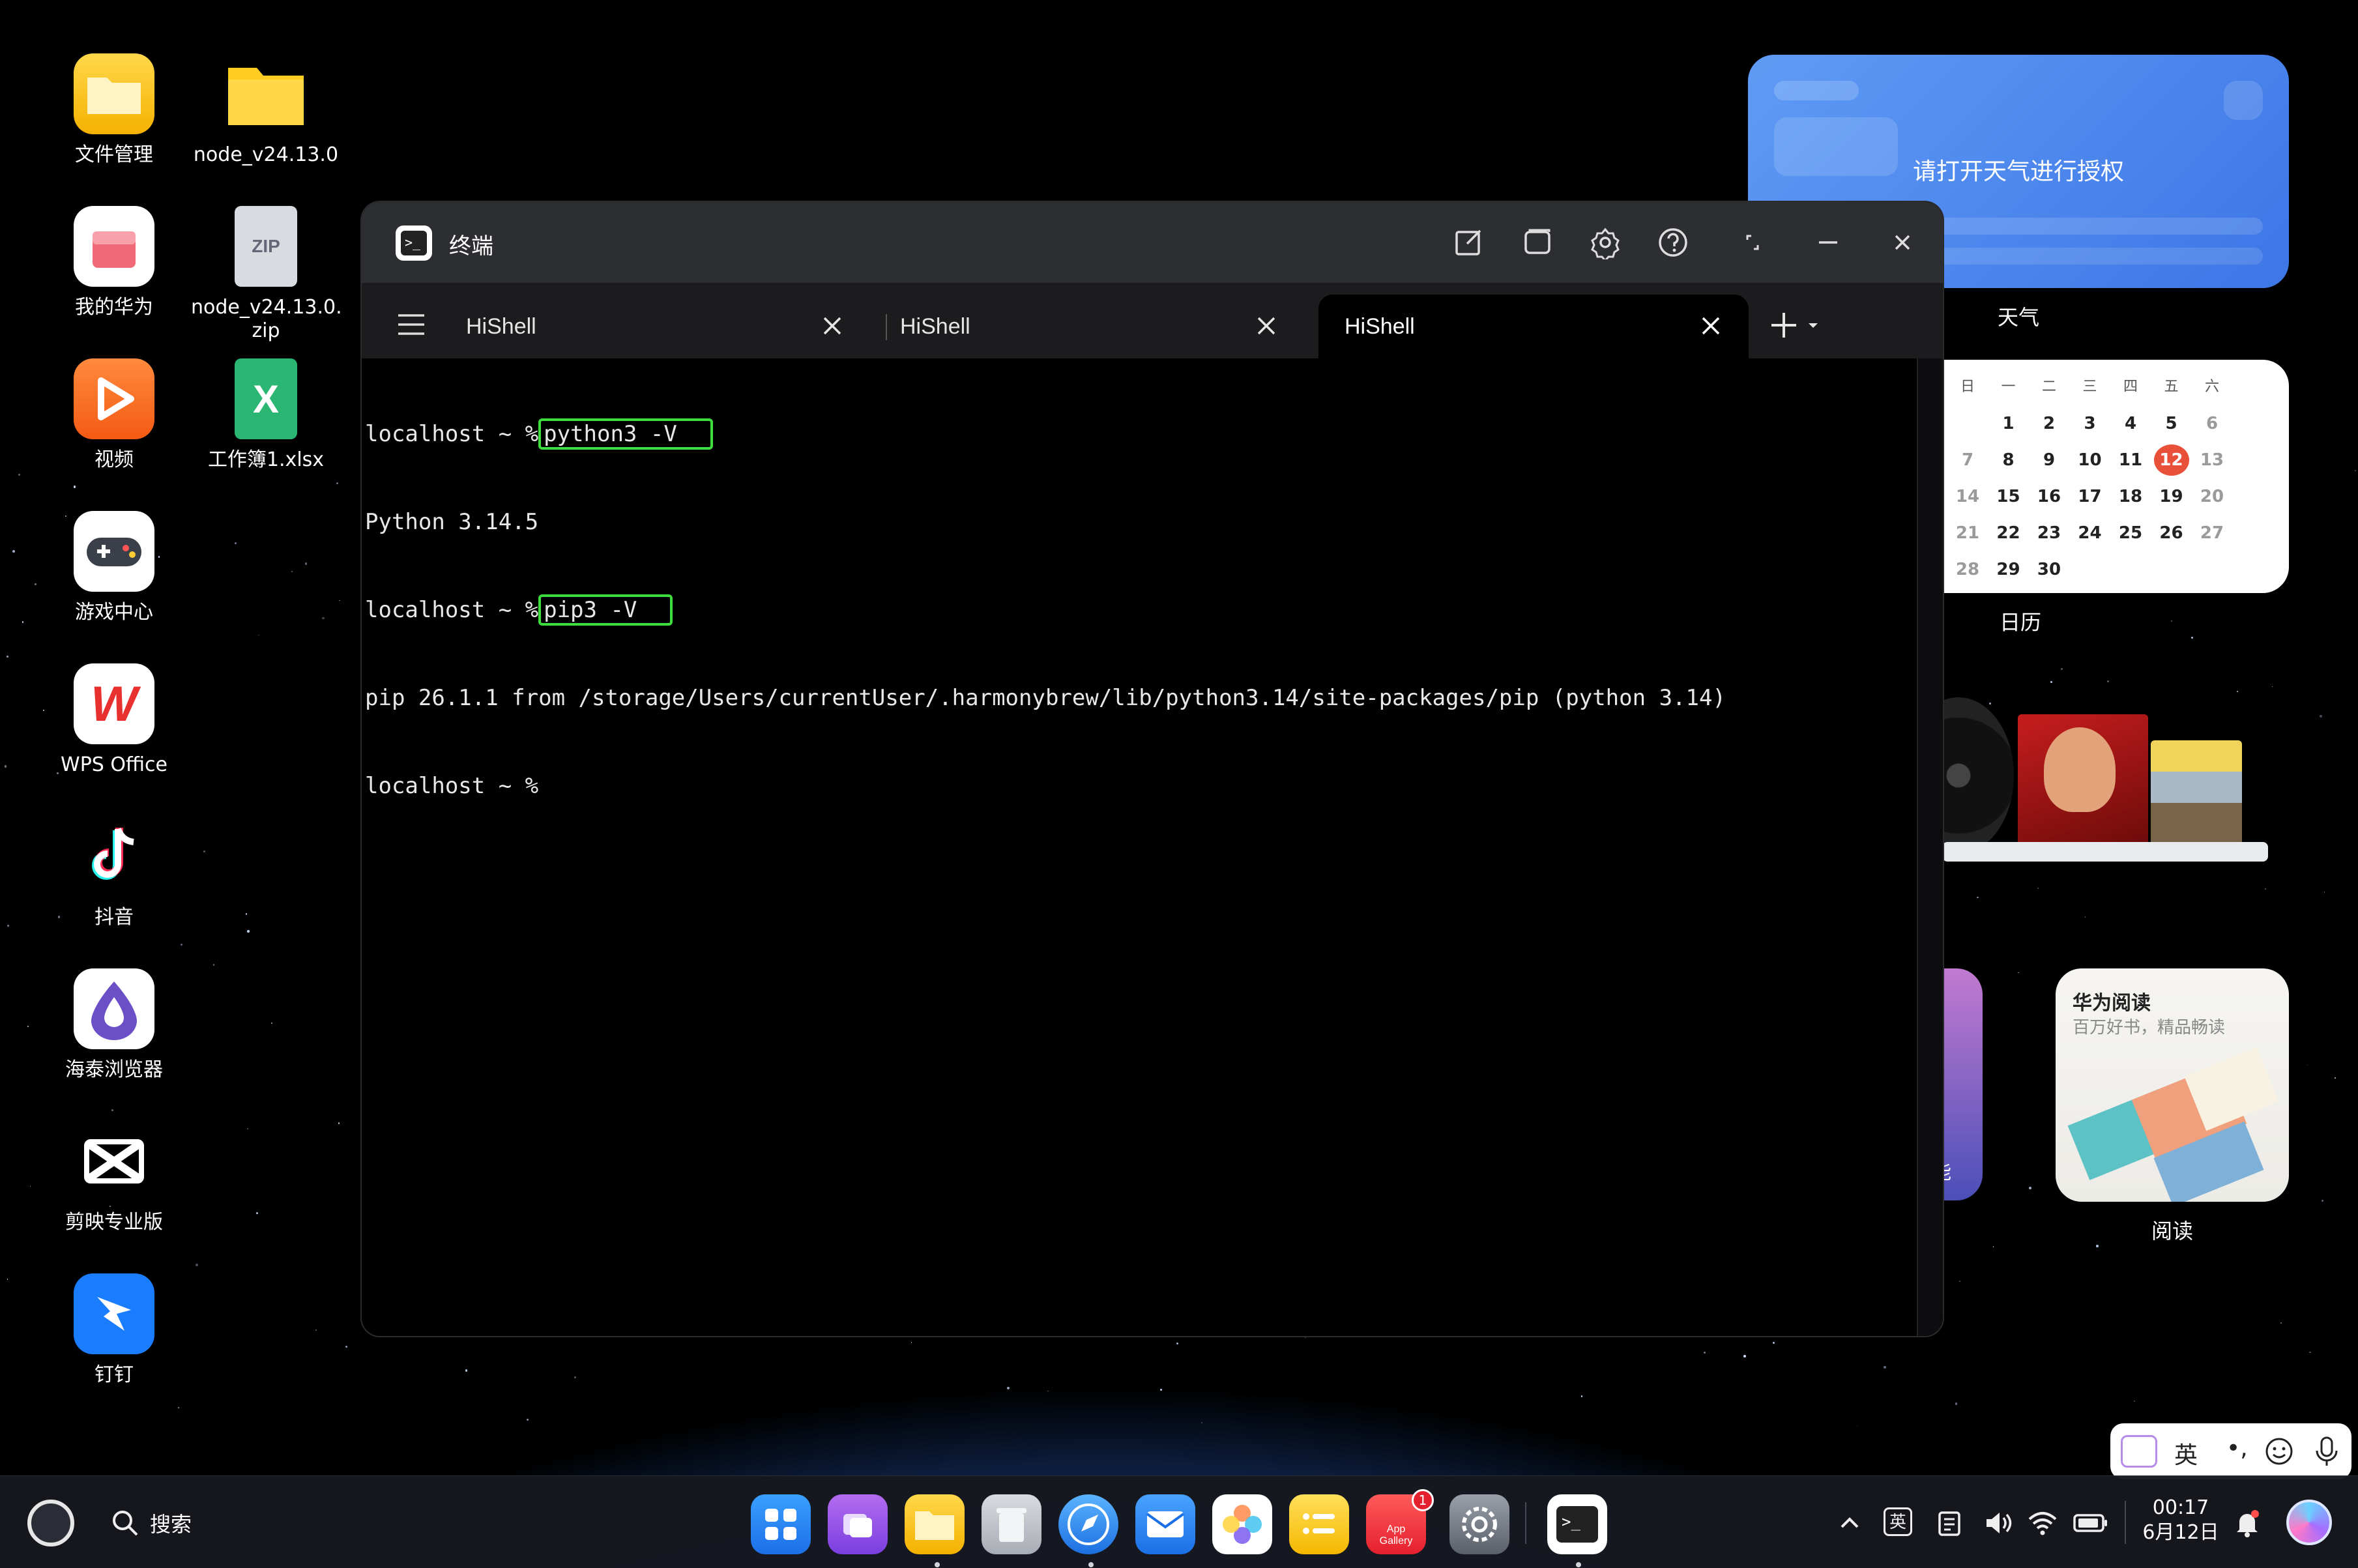 The width and height of the screenshot is (2358, 1568). I want to click on calendar-day: 7, so click(1967, 460).